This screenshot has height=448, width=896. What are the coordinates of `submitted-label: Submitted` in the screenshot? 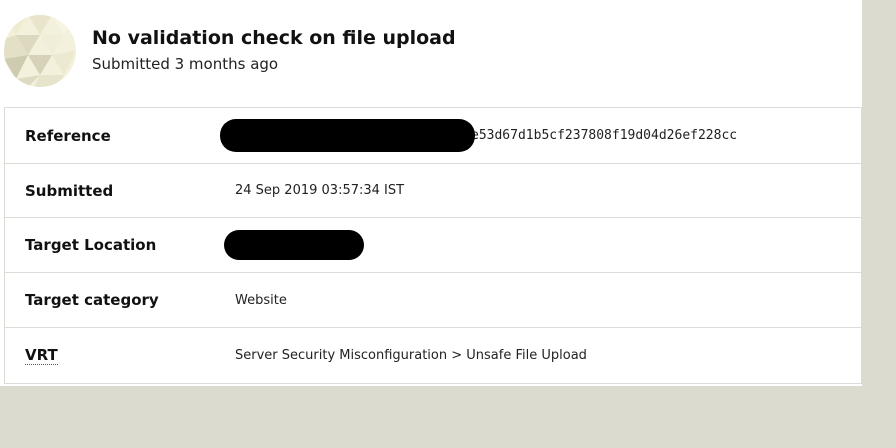 It's located at (69, 190).